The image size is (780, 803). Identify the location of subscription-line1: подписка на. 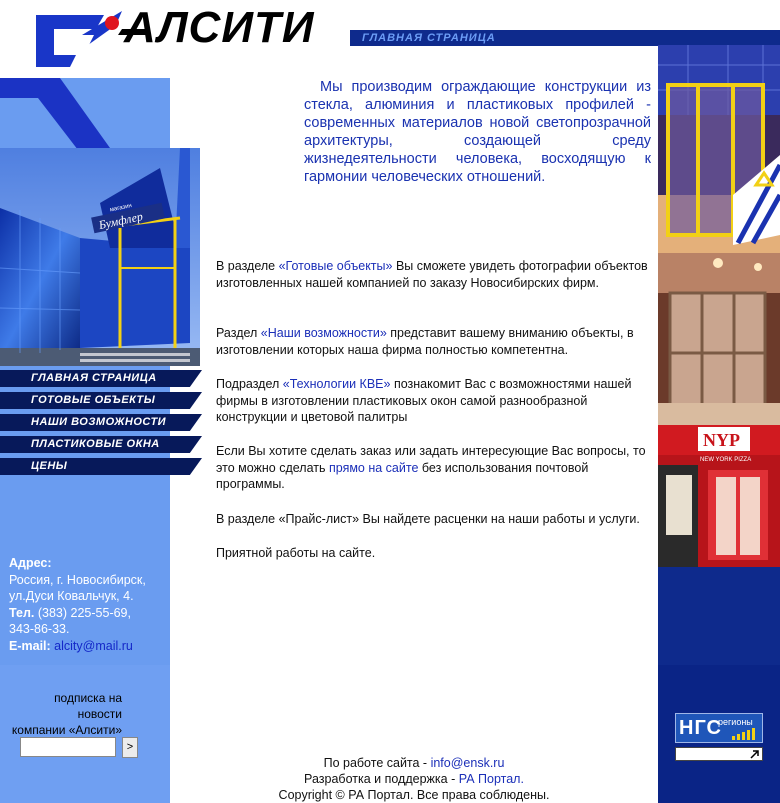
(88, 698).